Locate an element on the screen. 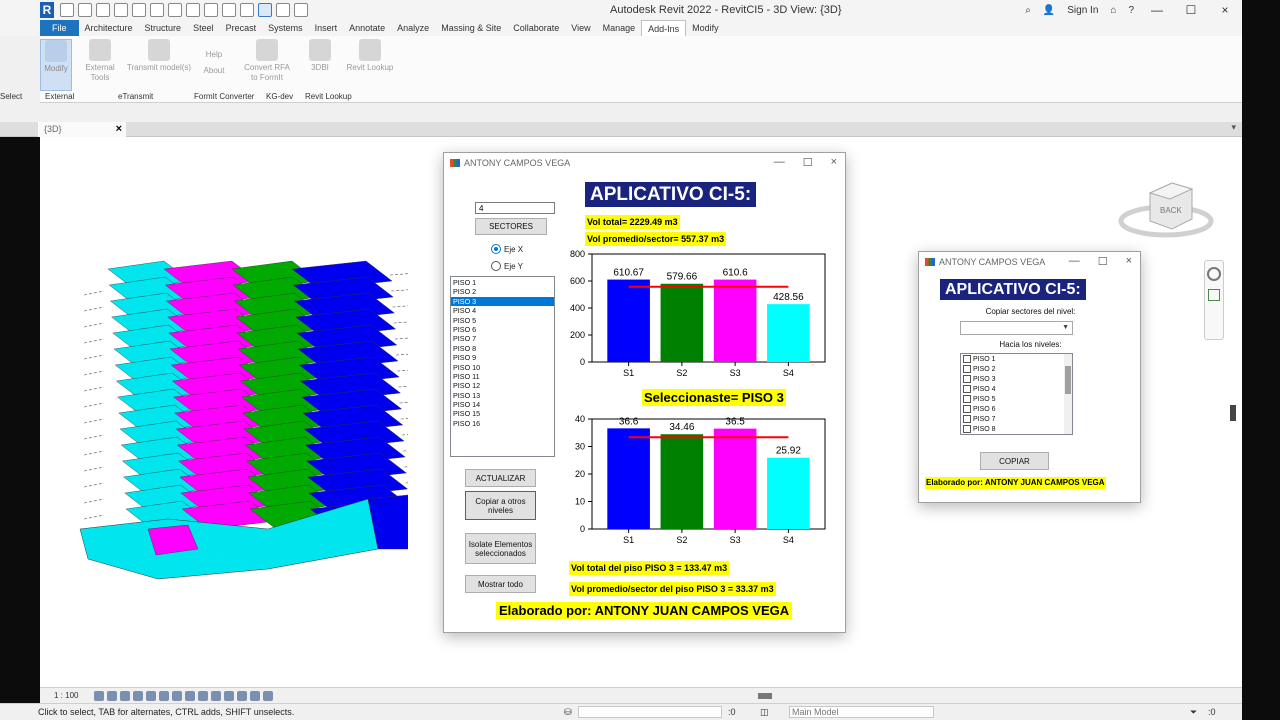 The height and width of the screenshot is (720, 1280). eje-y-radio is located at coordinates (496, 266).